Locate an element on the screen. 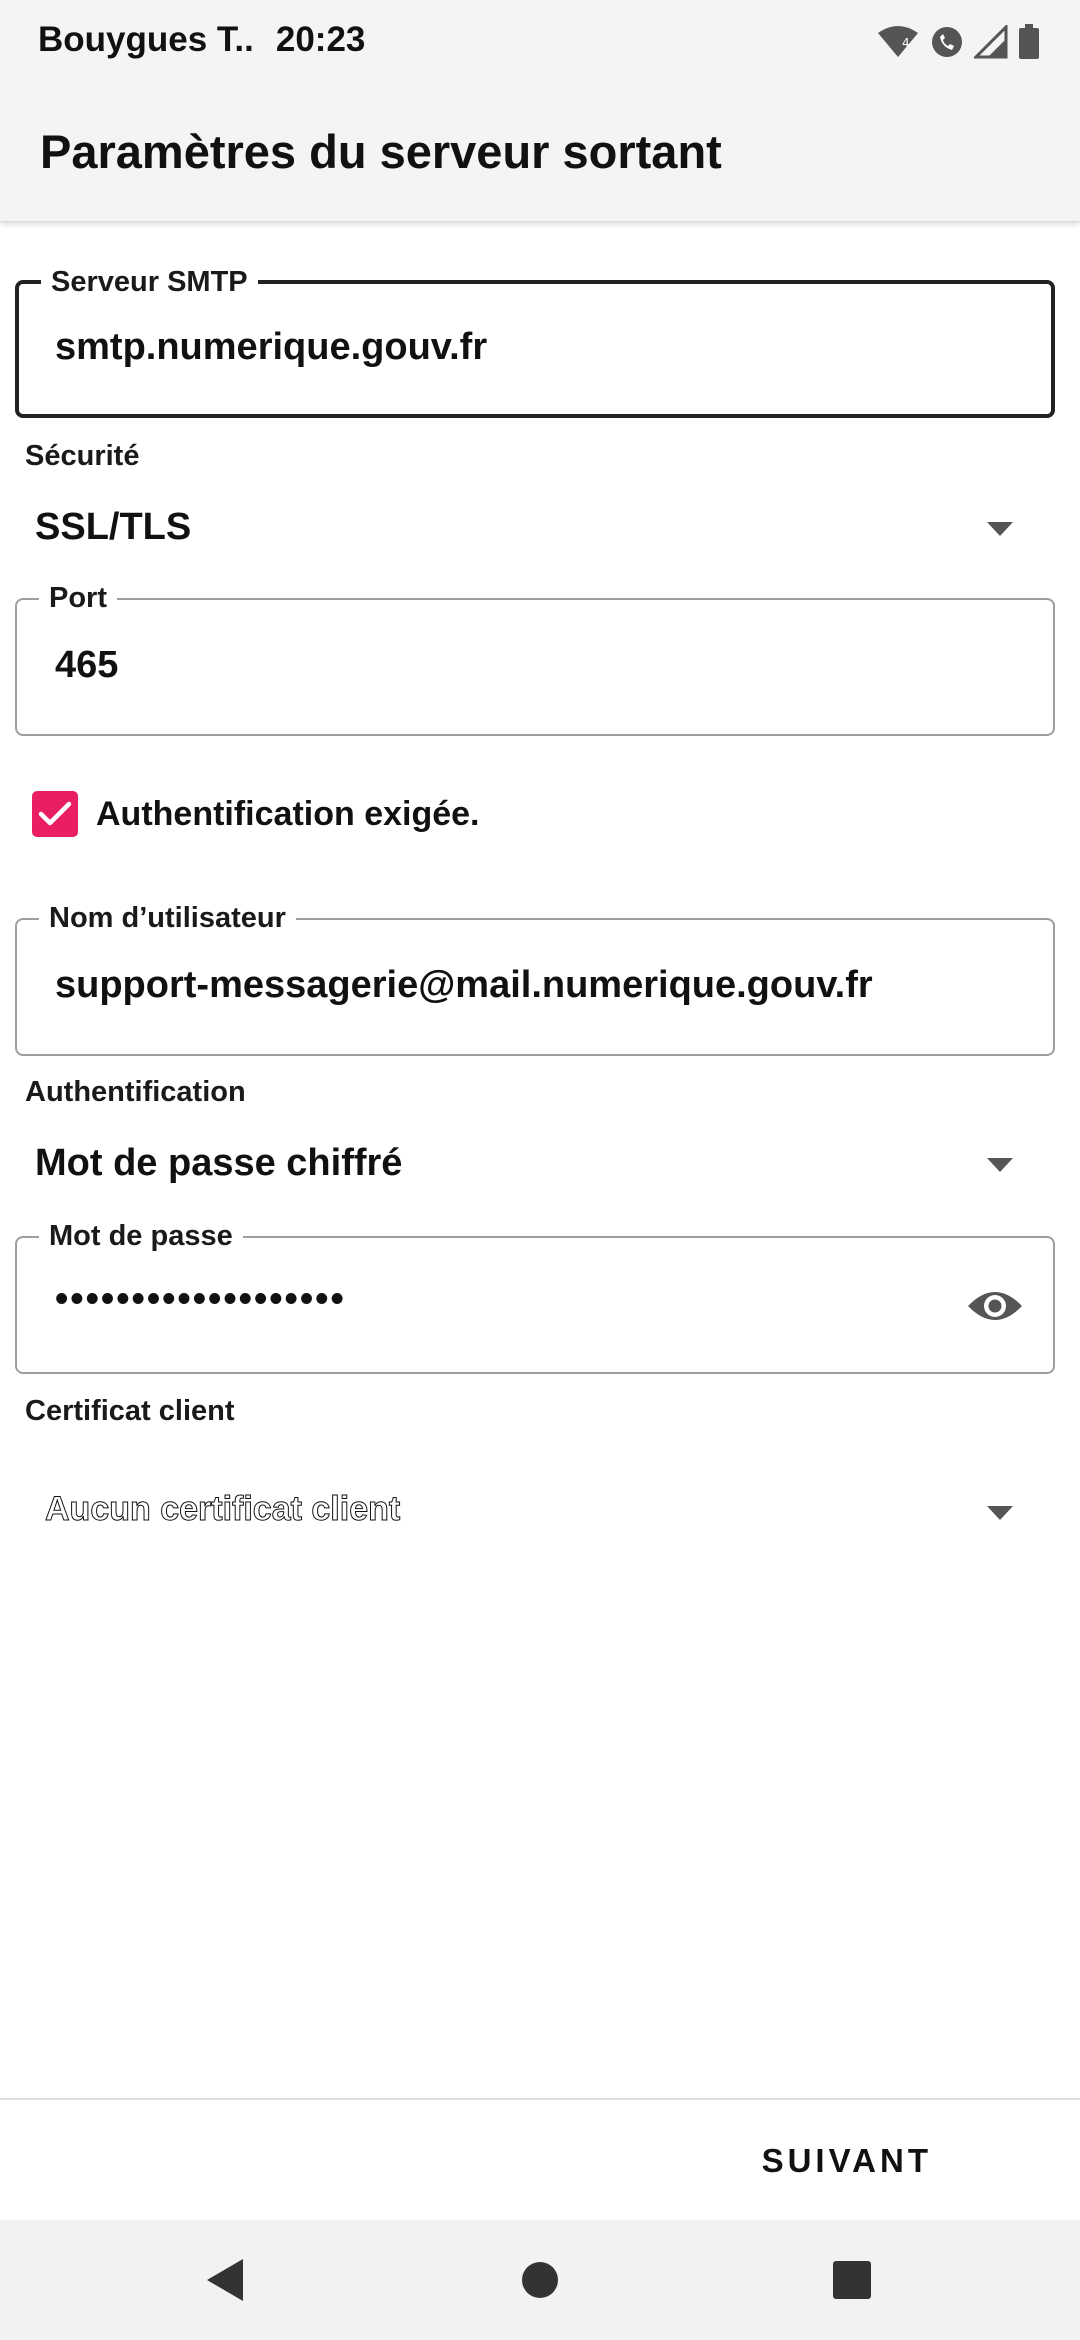  password-input: ••••••••••••••••••• is located at coordinates (505, 1299).